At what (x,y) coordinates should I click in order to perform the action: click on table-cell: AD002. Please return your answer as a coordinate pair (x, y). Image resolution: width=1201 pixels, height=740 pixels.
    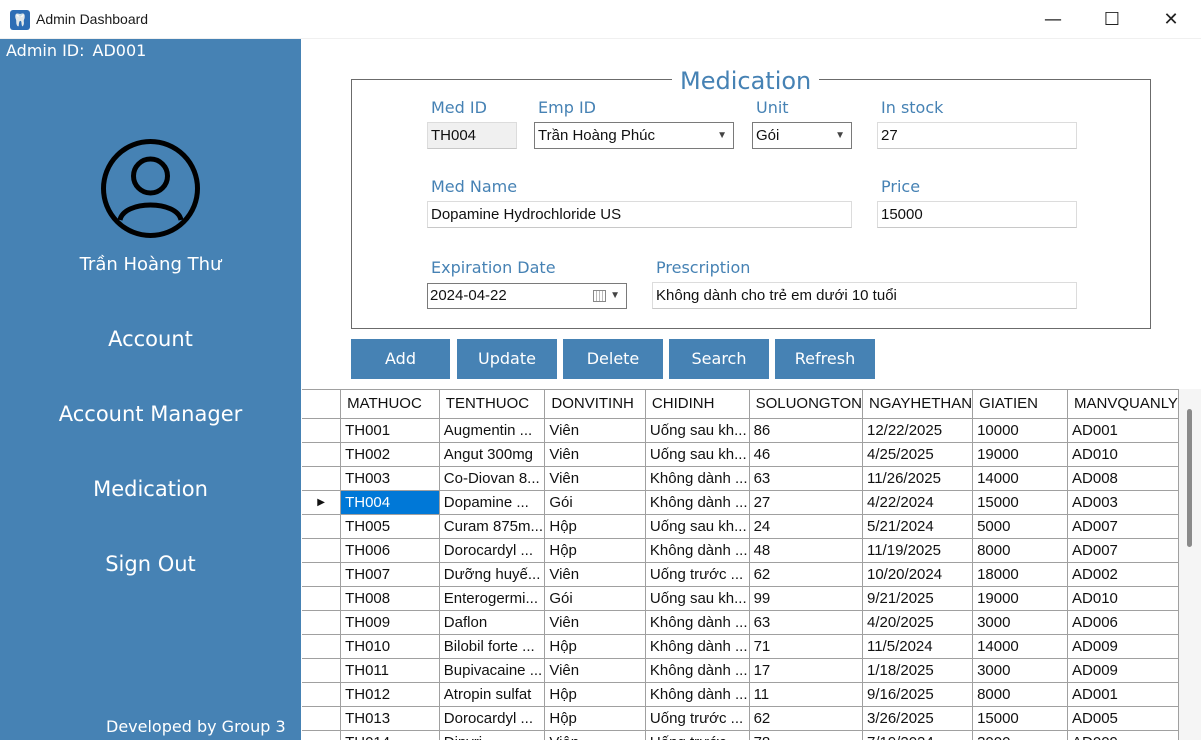
    Looking at the image, I should click on (1123, 574).